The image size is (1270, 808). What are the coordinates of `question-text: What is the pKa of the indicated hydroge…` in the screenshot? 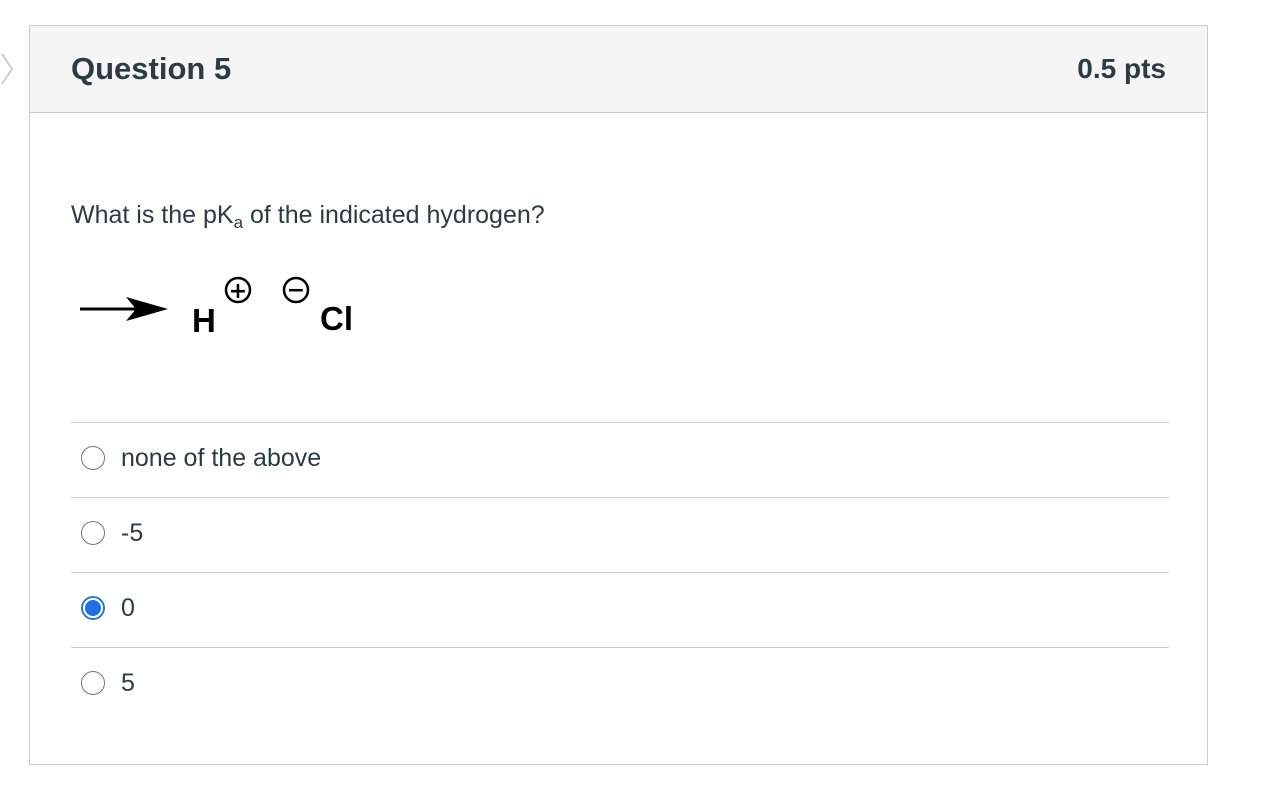 It's located at (308, 215).